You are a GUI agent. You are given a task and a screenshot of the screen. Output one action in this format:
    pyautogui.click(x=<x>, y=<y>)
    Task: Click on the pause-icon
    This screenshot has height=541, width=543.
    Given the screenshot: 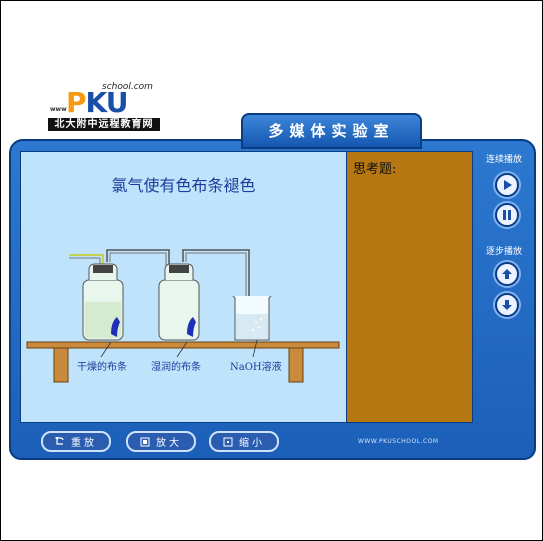 What is the action you would take?
    pyautogui.click(x=507, y=215)
    